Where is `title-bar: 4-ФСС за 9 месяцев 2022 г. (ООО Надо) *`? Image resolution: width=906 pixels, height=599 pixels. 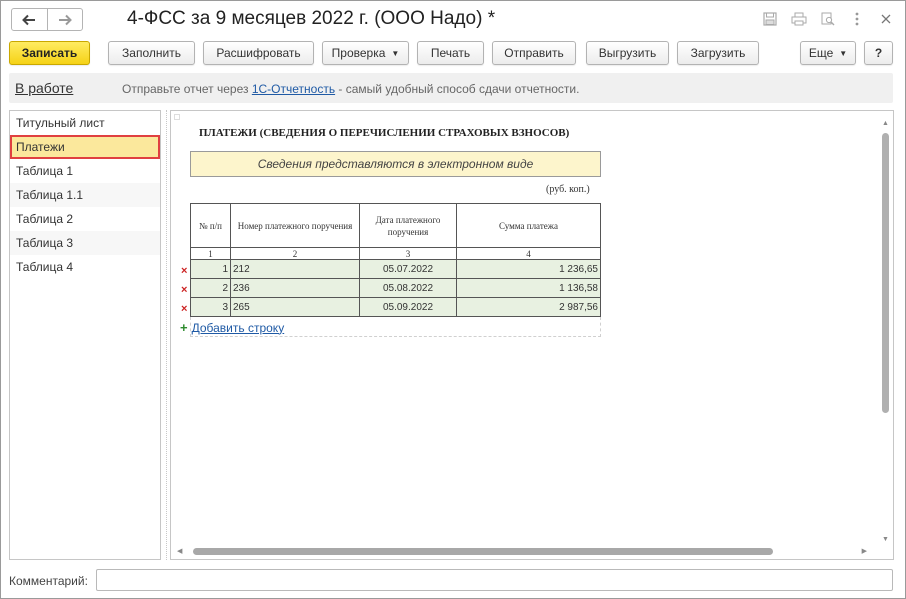
title-bar: 4-ФСС за 9 месяцев 2022 г. (ООО Надо) * is located at coordinates (453, 19).